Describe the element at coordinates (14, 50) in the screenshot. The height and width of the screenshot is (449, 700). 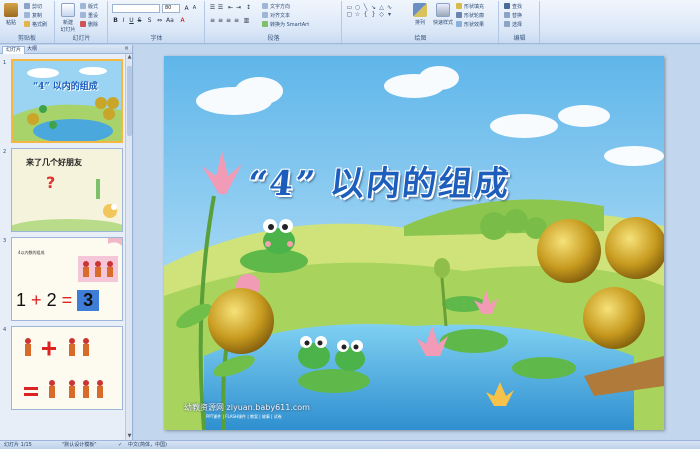
I see `tab-slides: 幻灯片` at that location.